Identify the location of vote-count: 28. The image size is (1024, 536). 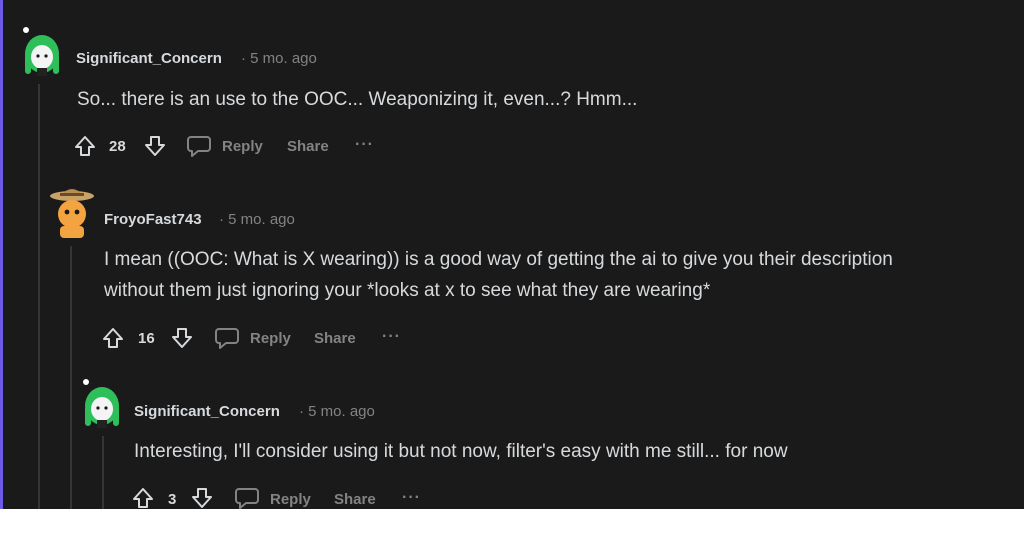
(117, 146).